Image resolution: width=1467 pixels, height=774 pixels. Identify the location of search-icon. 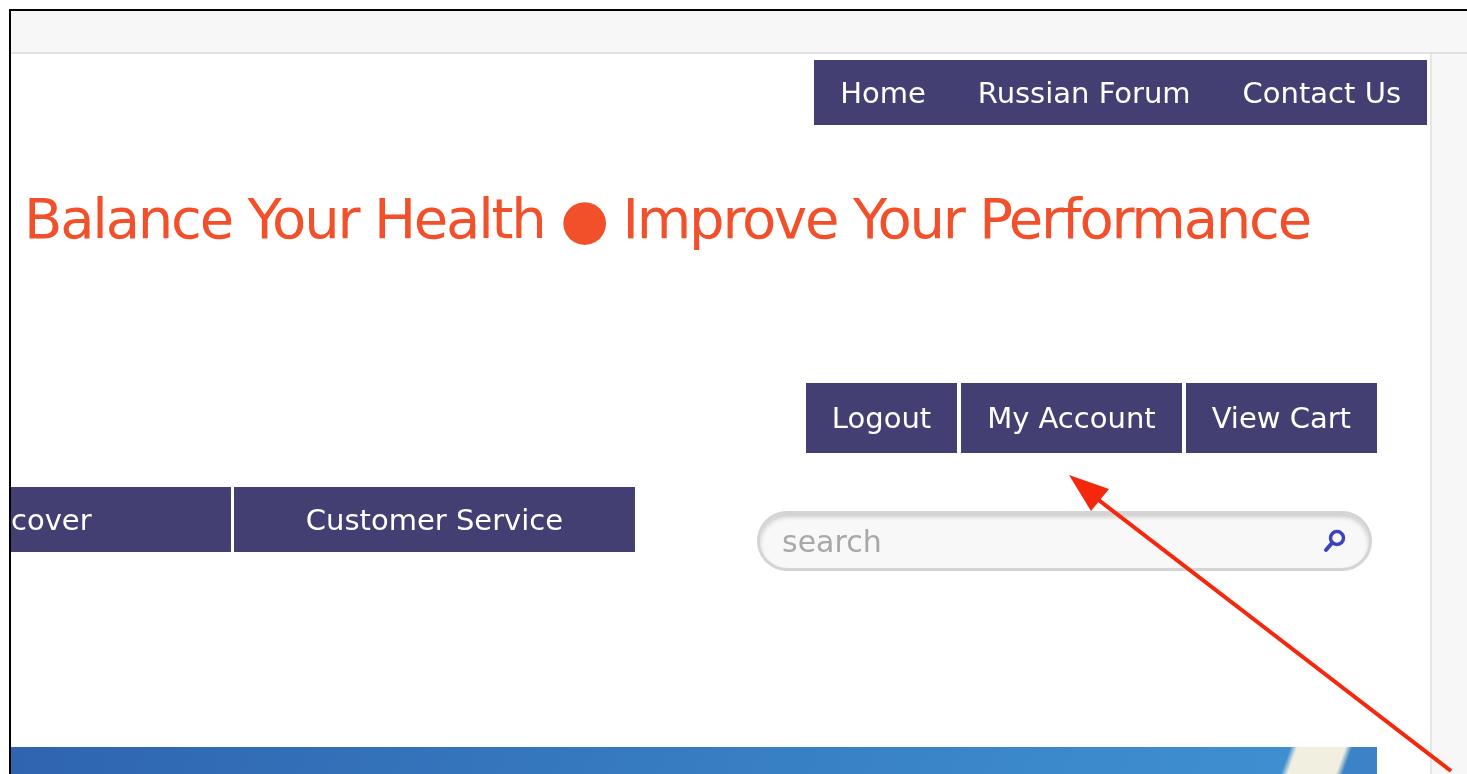
(1335, 541).